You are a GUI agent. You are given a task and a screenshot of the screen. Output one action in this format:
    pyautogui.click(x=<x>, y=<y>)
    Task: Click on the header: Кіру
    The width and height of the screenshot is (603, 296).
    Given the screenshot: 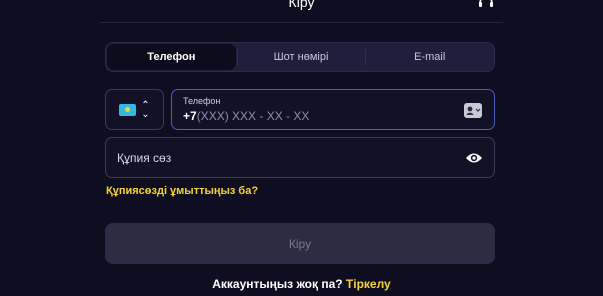 What is the action you would take?
    pyautogui.click(x=301, y=11)
    